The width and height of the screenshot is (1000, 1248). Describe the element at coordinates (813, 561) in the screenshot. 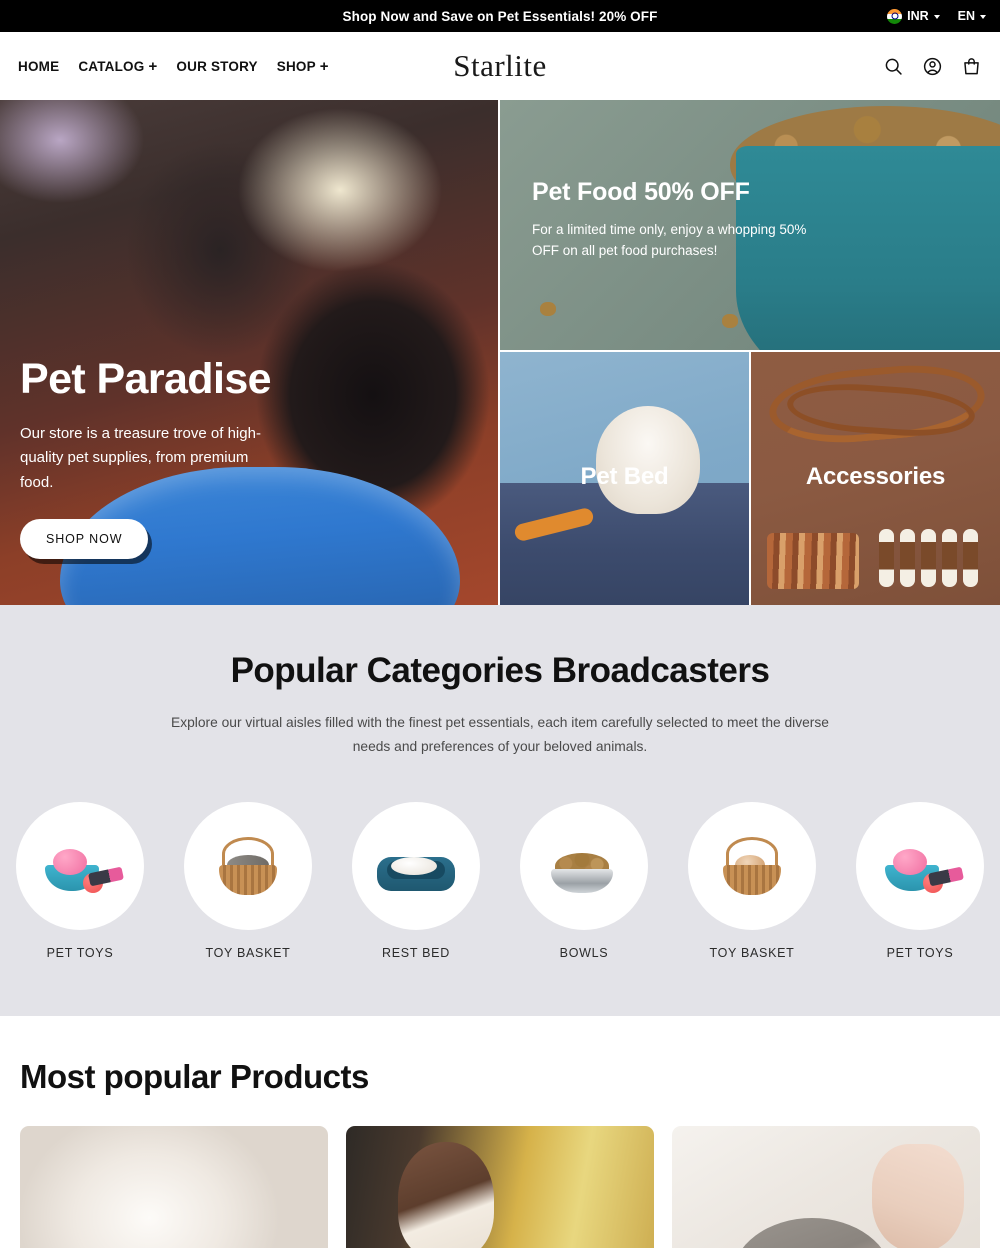

I see `chew-sticks-decoration` at that location.